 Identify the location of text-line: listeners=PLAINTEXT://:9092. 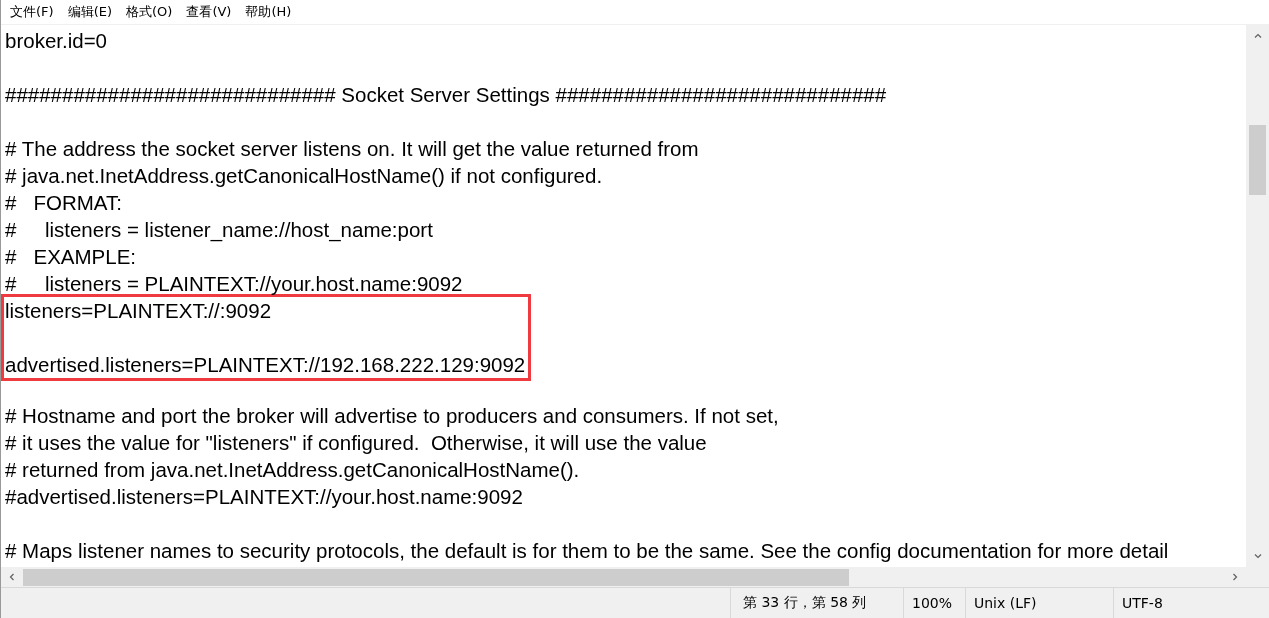
(139, 311).